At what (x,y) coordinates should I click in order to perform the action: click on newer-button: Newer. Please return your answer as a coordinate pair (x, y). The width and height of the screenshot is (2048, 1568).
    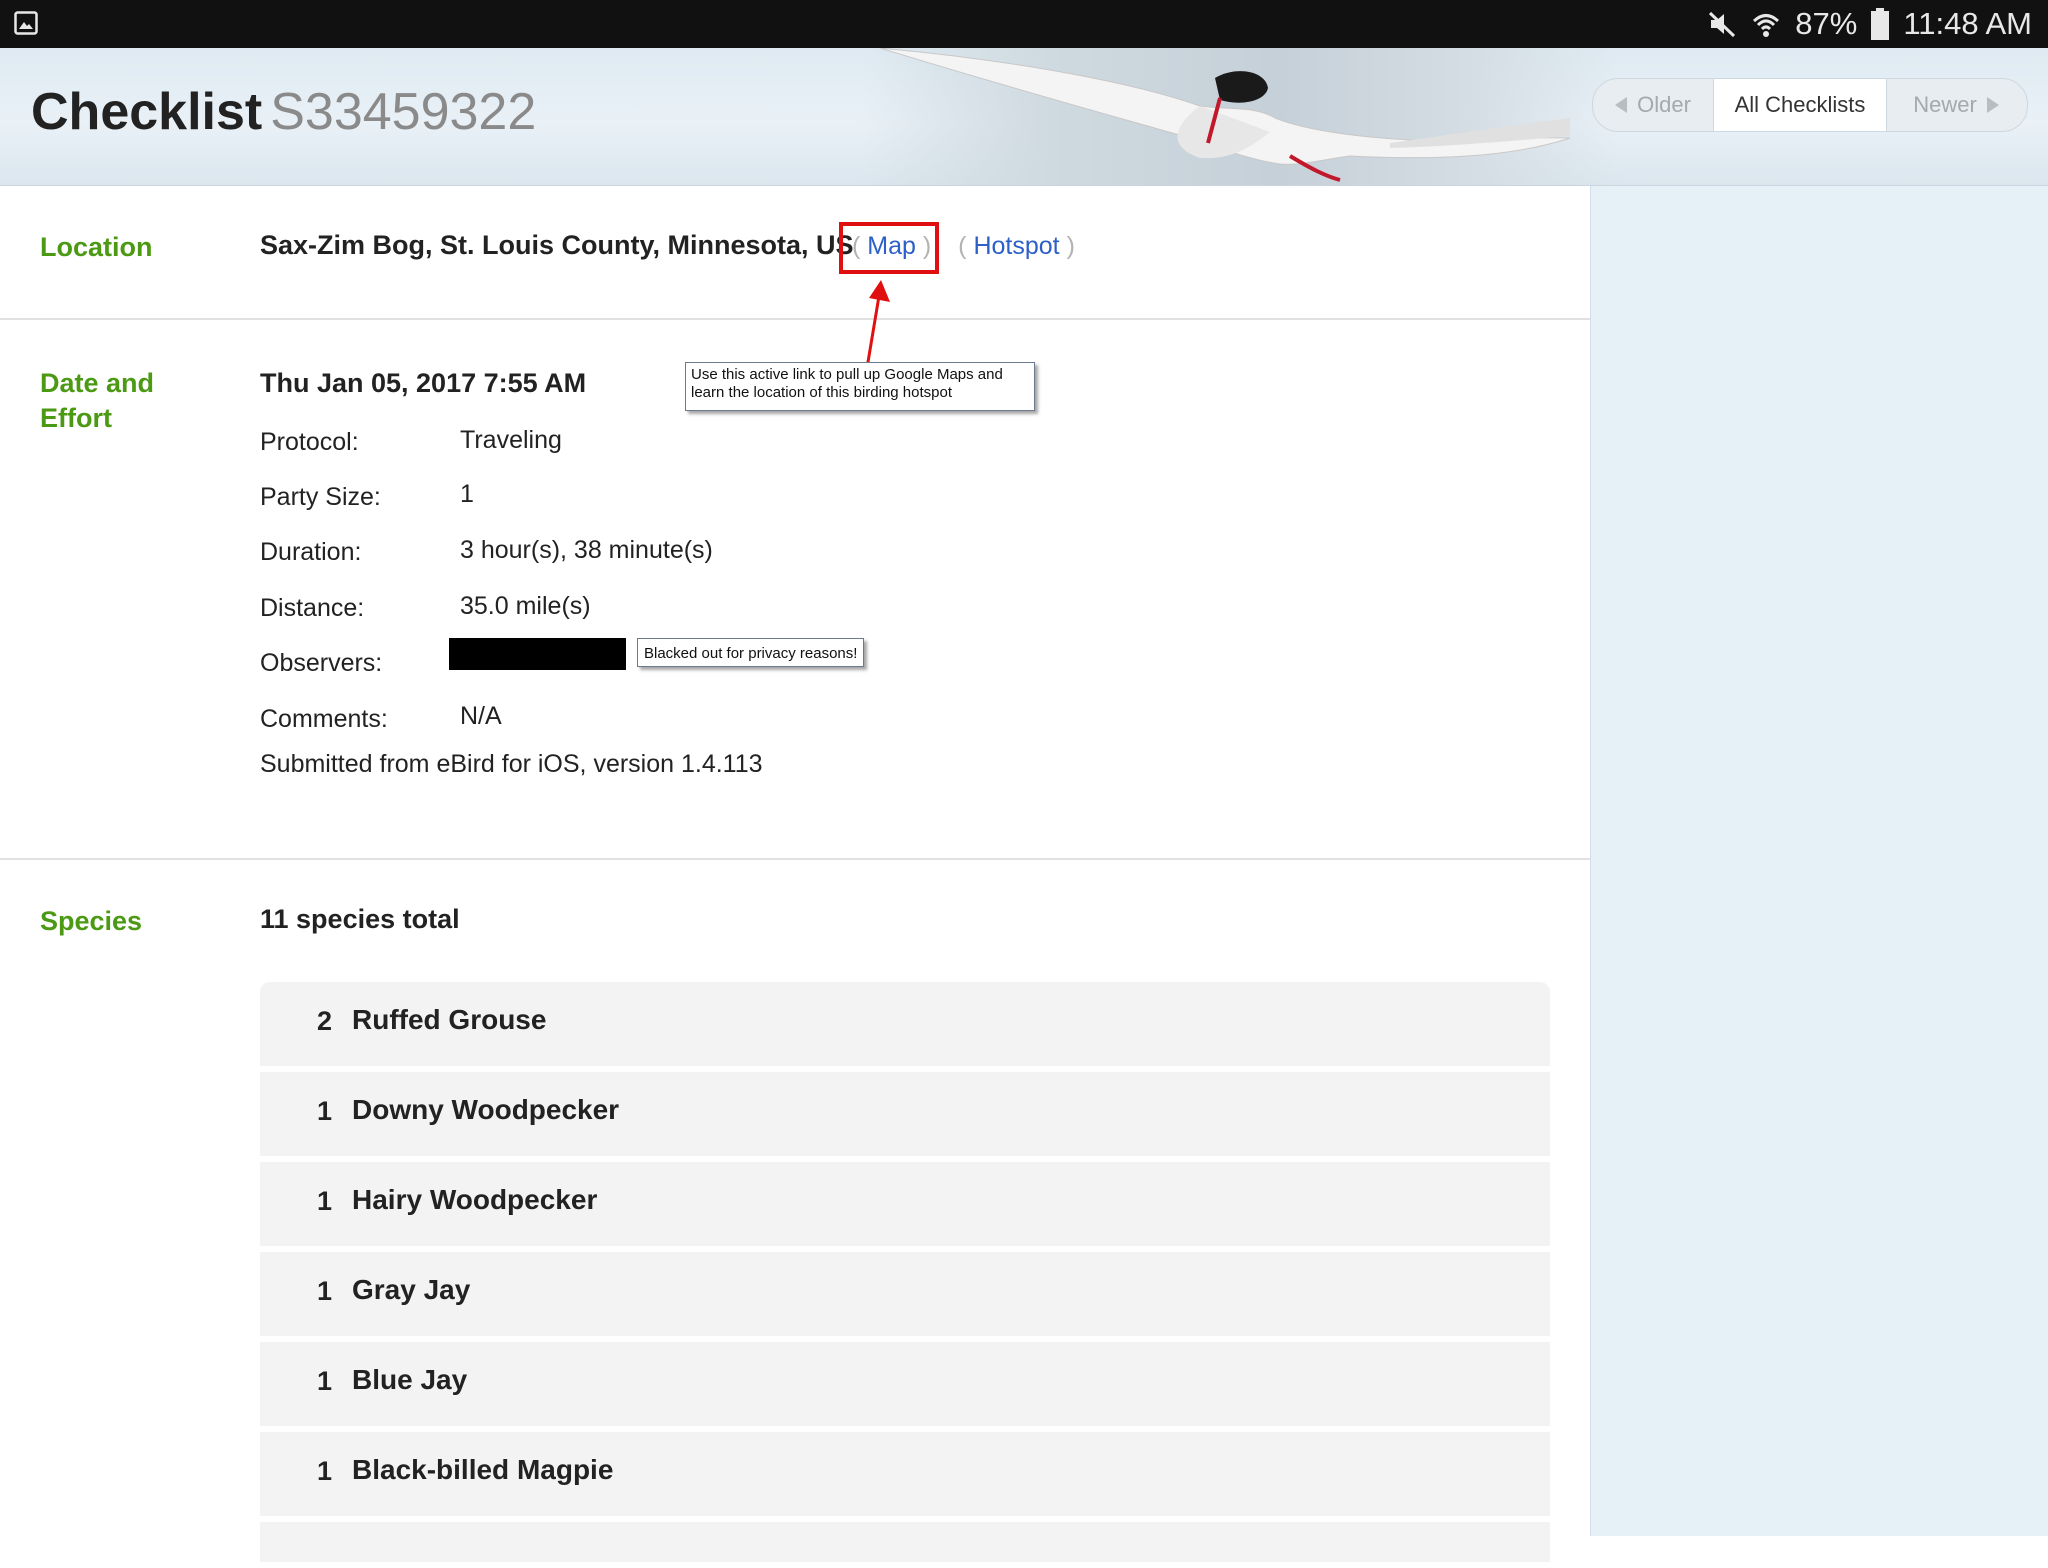
    Looking at the image, I should click on (1956, 105).